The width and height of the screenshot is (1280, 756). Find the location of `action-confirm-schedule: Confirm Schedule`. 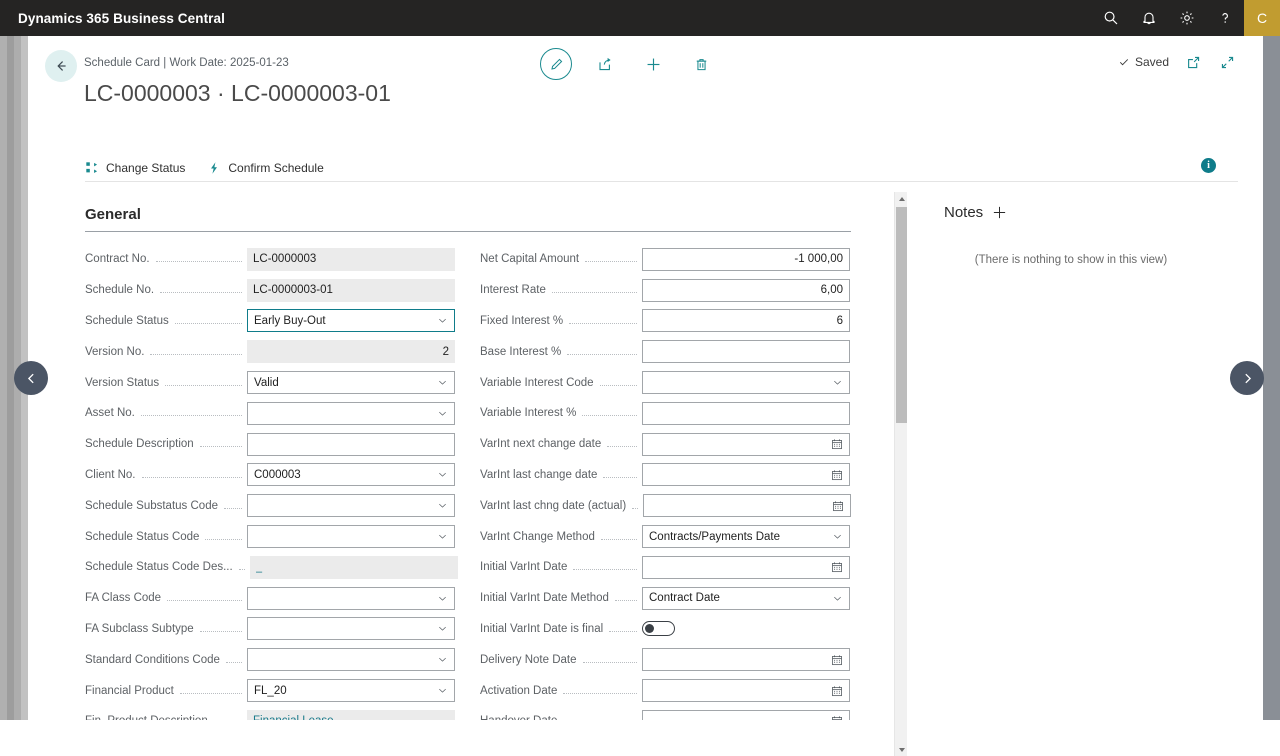

action-confirm-schedule: Confirm Schedule is located at coordinates (265, 168).